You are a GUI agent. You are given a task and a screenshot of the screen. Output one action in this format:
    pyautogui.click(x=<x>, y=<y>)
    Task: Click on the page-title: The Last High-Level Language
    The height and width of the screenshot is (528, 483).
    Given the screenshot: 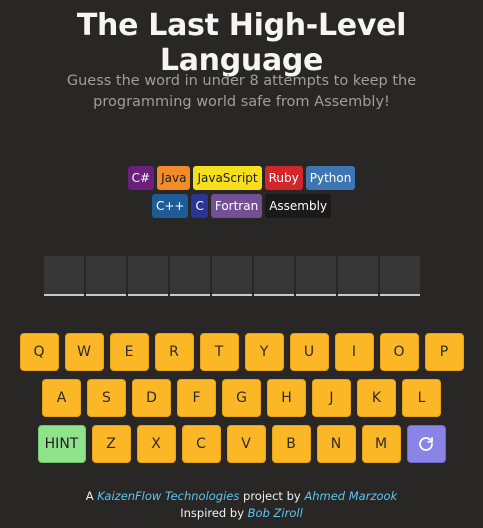 What is the action you would take?
    pyautogui.click(x=241, y=43)
    